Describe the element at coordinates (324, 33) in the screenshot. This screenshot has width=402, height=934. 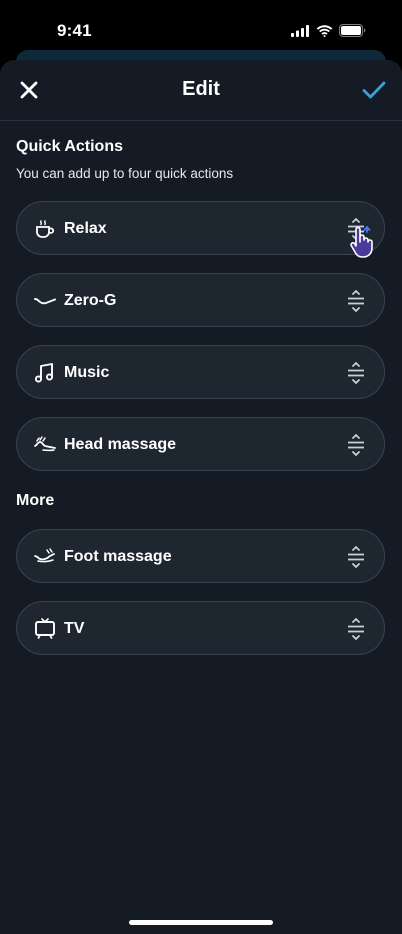
I see `wifi-icon` at that location.